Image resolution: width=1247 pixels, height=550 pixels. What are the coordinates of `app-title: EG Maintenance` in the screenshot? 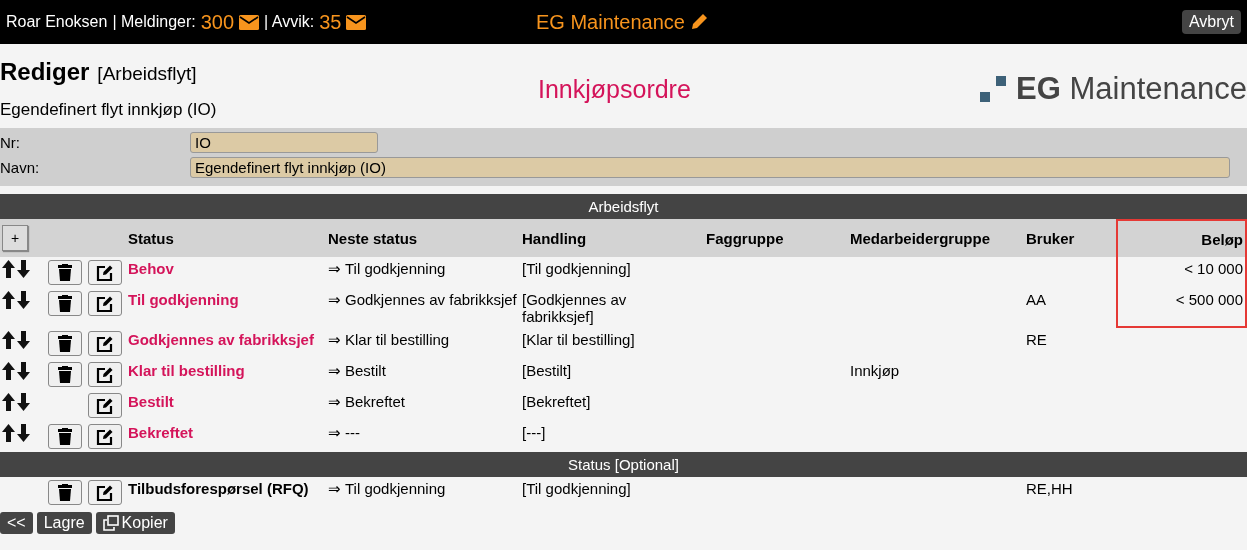 It's located at (610, 22).